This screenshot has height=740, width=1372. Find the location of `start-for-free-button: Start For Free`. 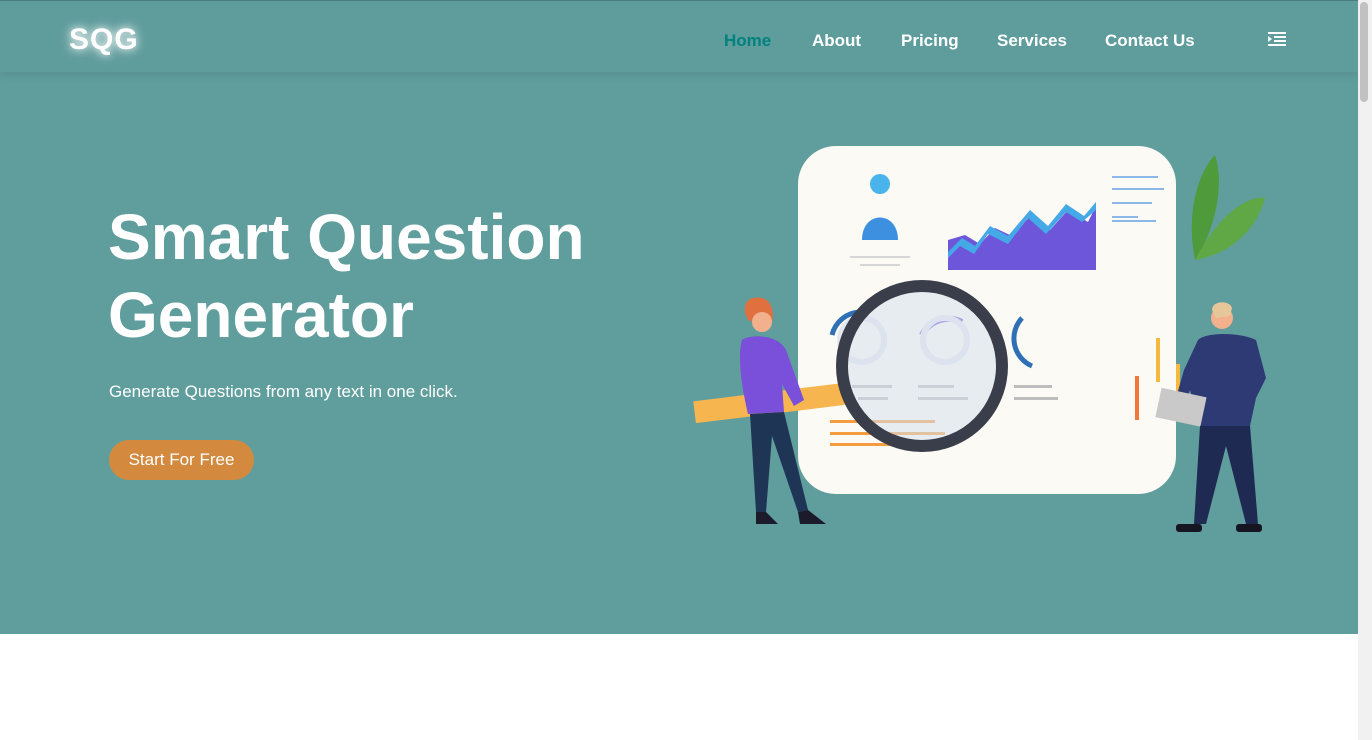

start-for-free-button: Start For Free is located at coordinates (181, 460).